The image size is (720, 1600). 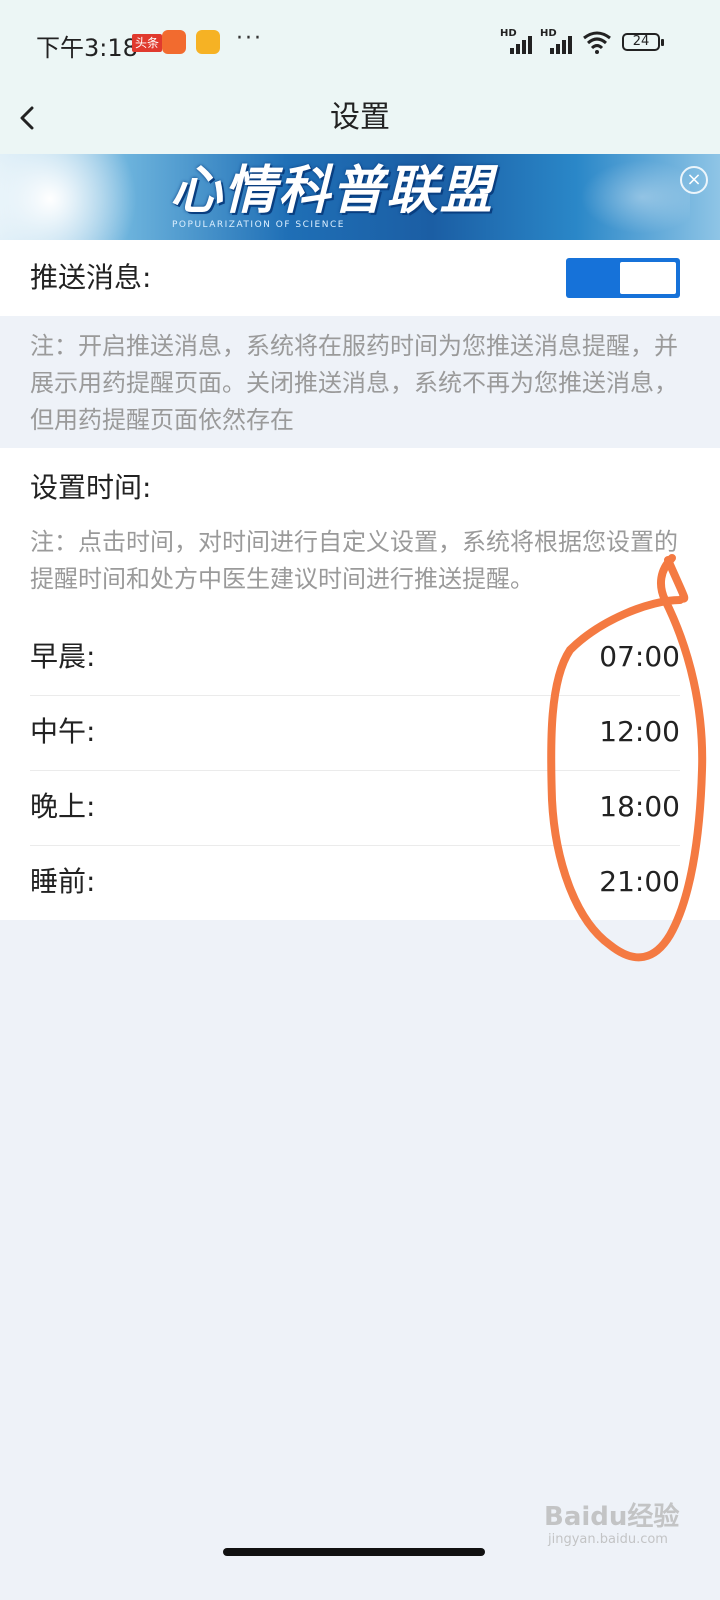 What do you see at coordinates (249, 38) in the screenshot?
I see `more-notifications-icon: ···` at bounding box center [249, 38].